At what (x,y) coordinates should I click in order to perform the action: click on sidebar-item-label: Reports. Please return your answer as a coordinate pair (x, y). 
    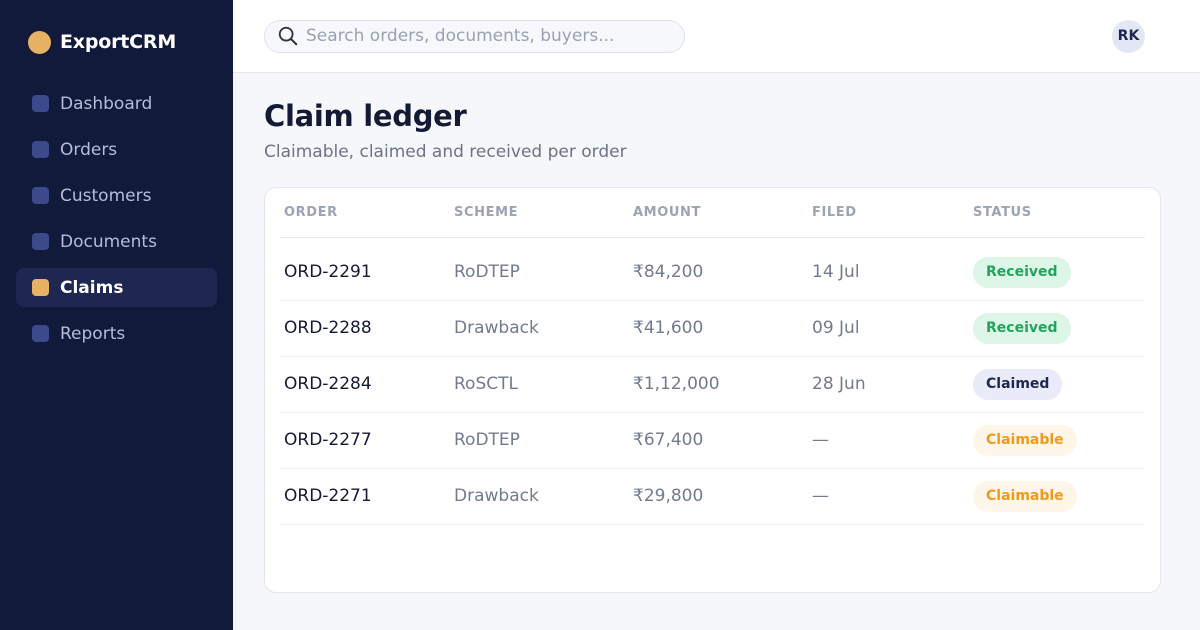
    Looking at the image, I should click on (93, 333).